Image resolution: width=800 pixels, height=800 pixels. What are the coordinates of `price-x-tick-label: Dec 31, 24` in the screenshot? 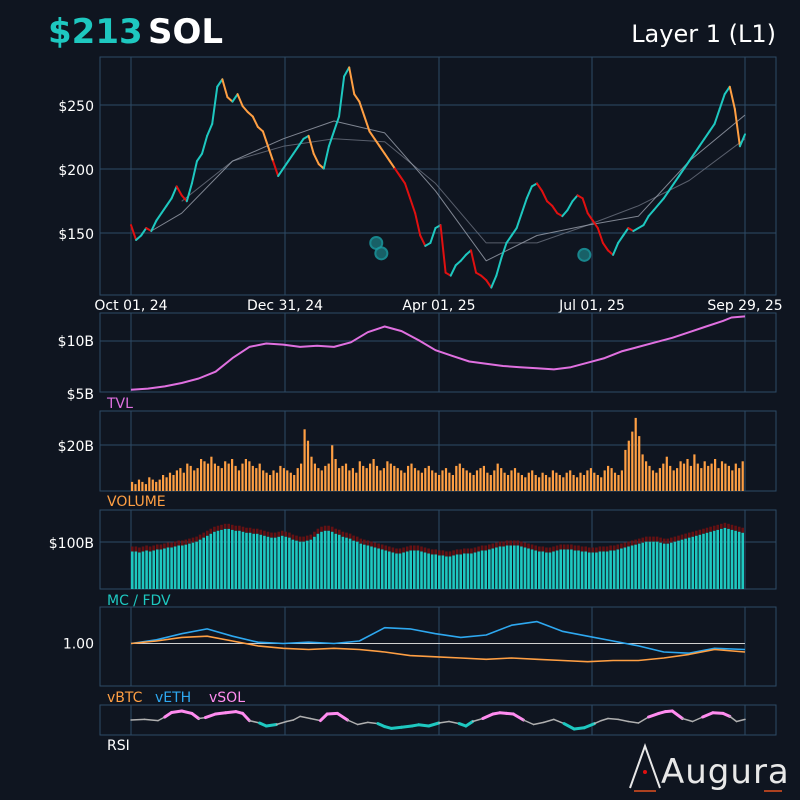 It's located at (285, 306).